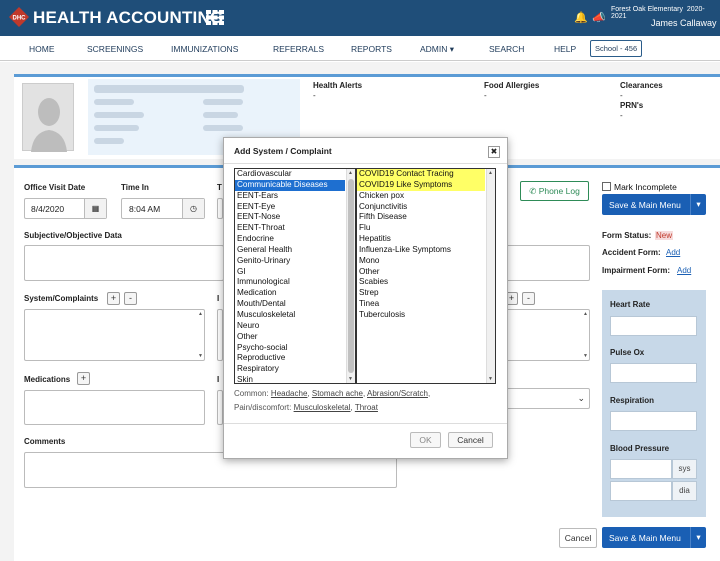  I want to click on form-cancel-button: Cancel, so click(578, 538).